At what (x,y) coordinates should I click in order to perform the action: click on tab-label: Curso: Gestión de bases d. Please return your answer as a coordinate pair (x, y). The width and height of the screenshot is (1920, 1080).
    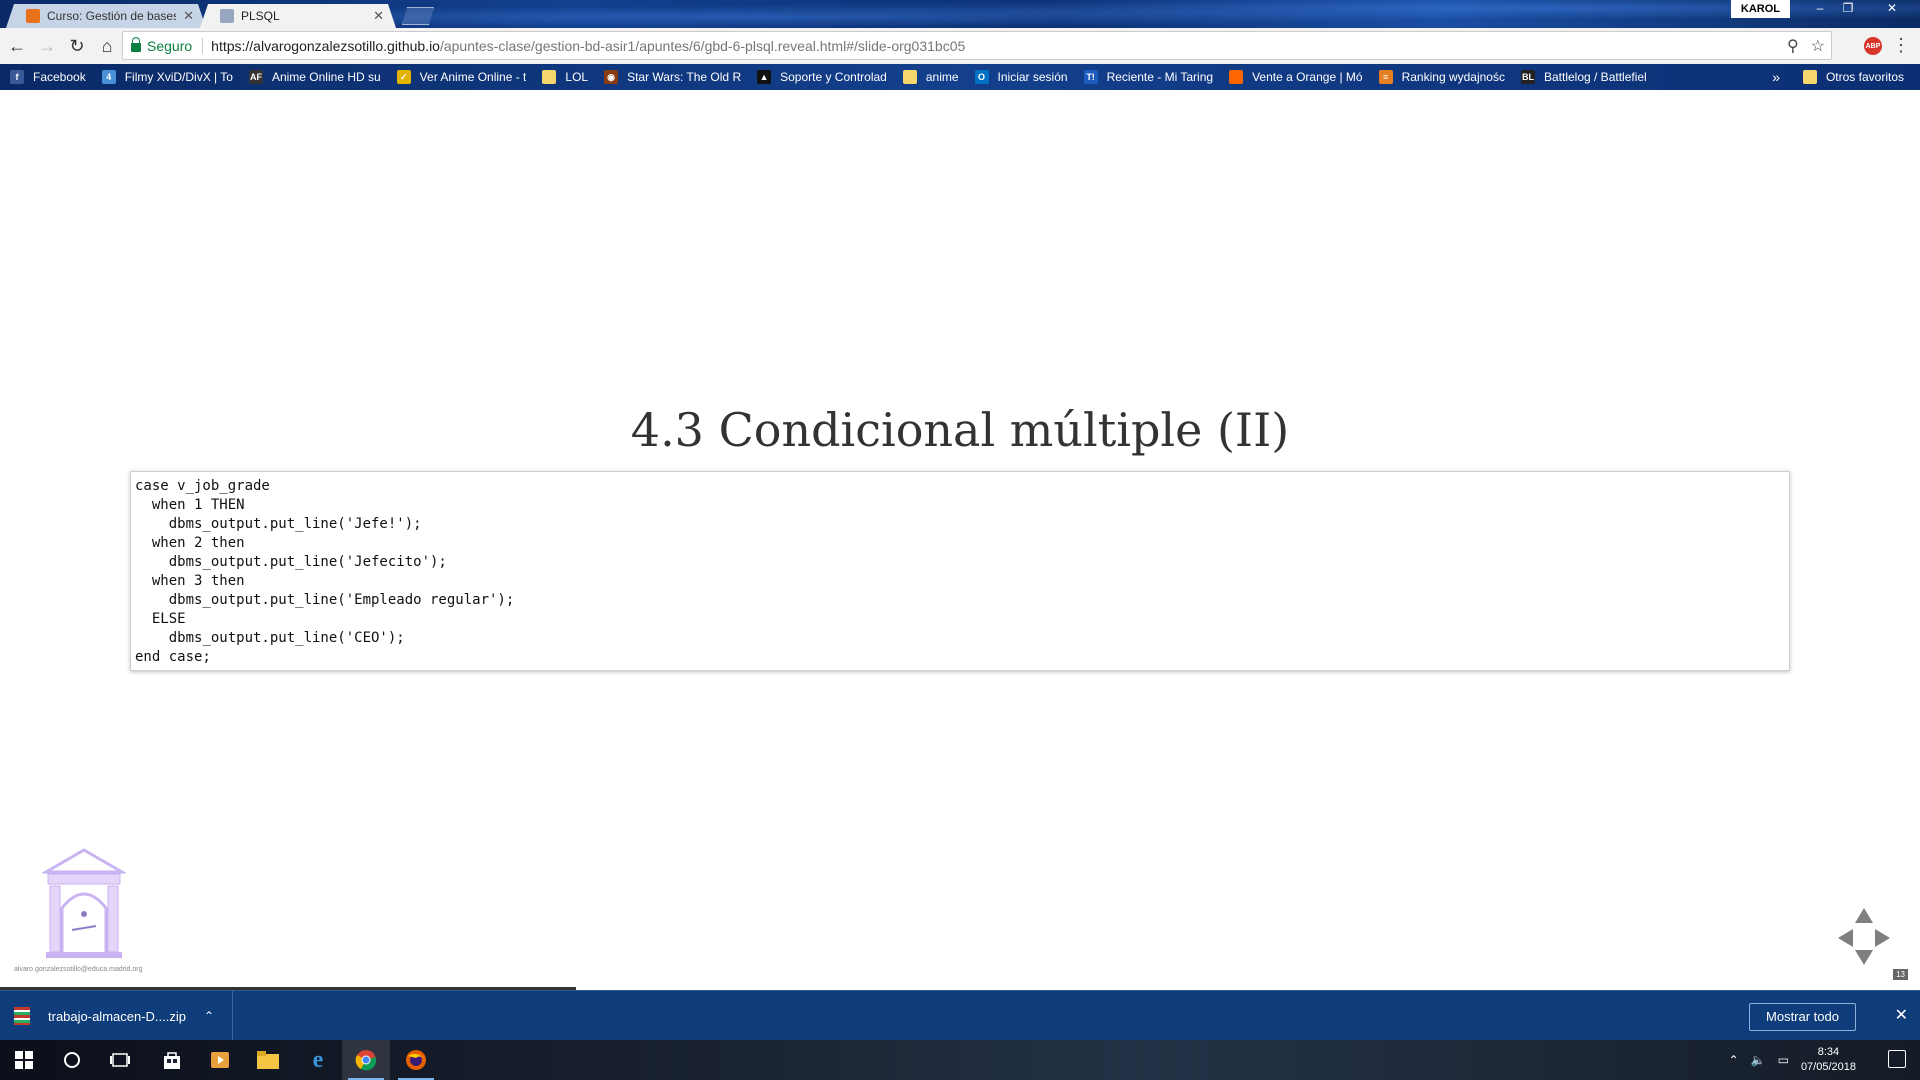
    Looking at the image, I should click on (112, 16).